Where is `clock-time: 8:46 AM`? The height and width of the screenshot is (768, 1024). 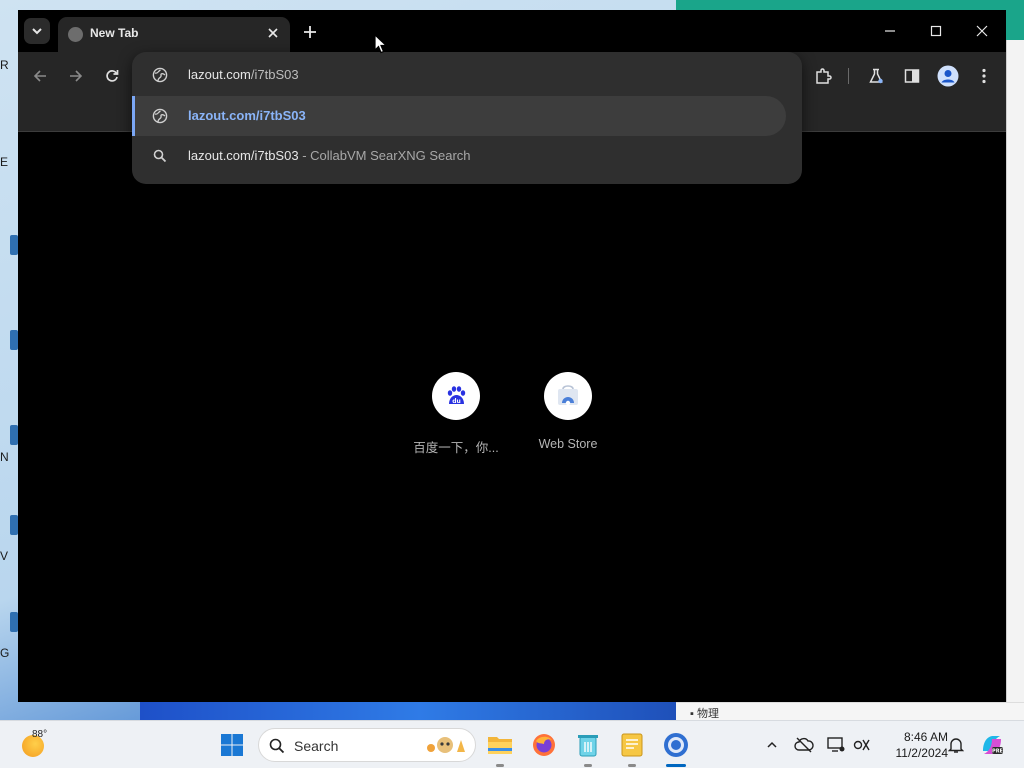
clock-time: 8:46 AM is located at coordinates (925, 737).